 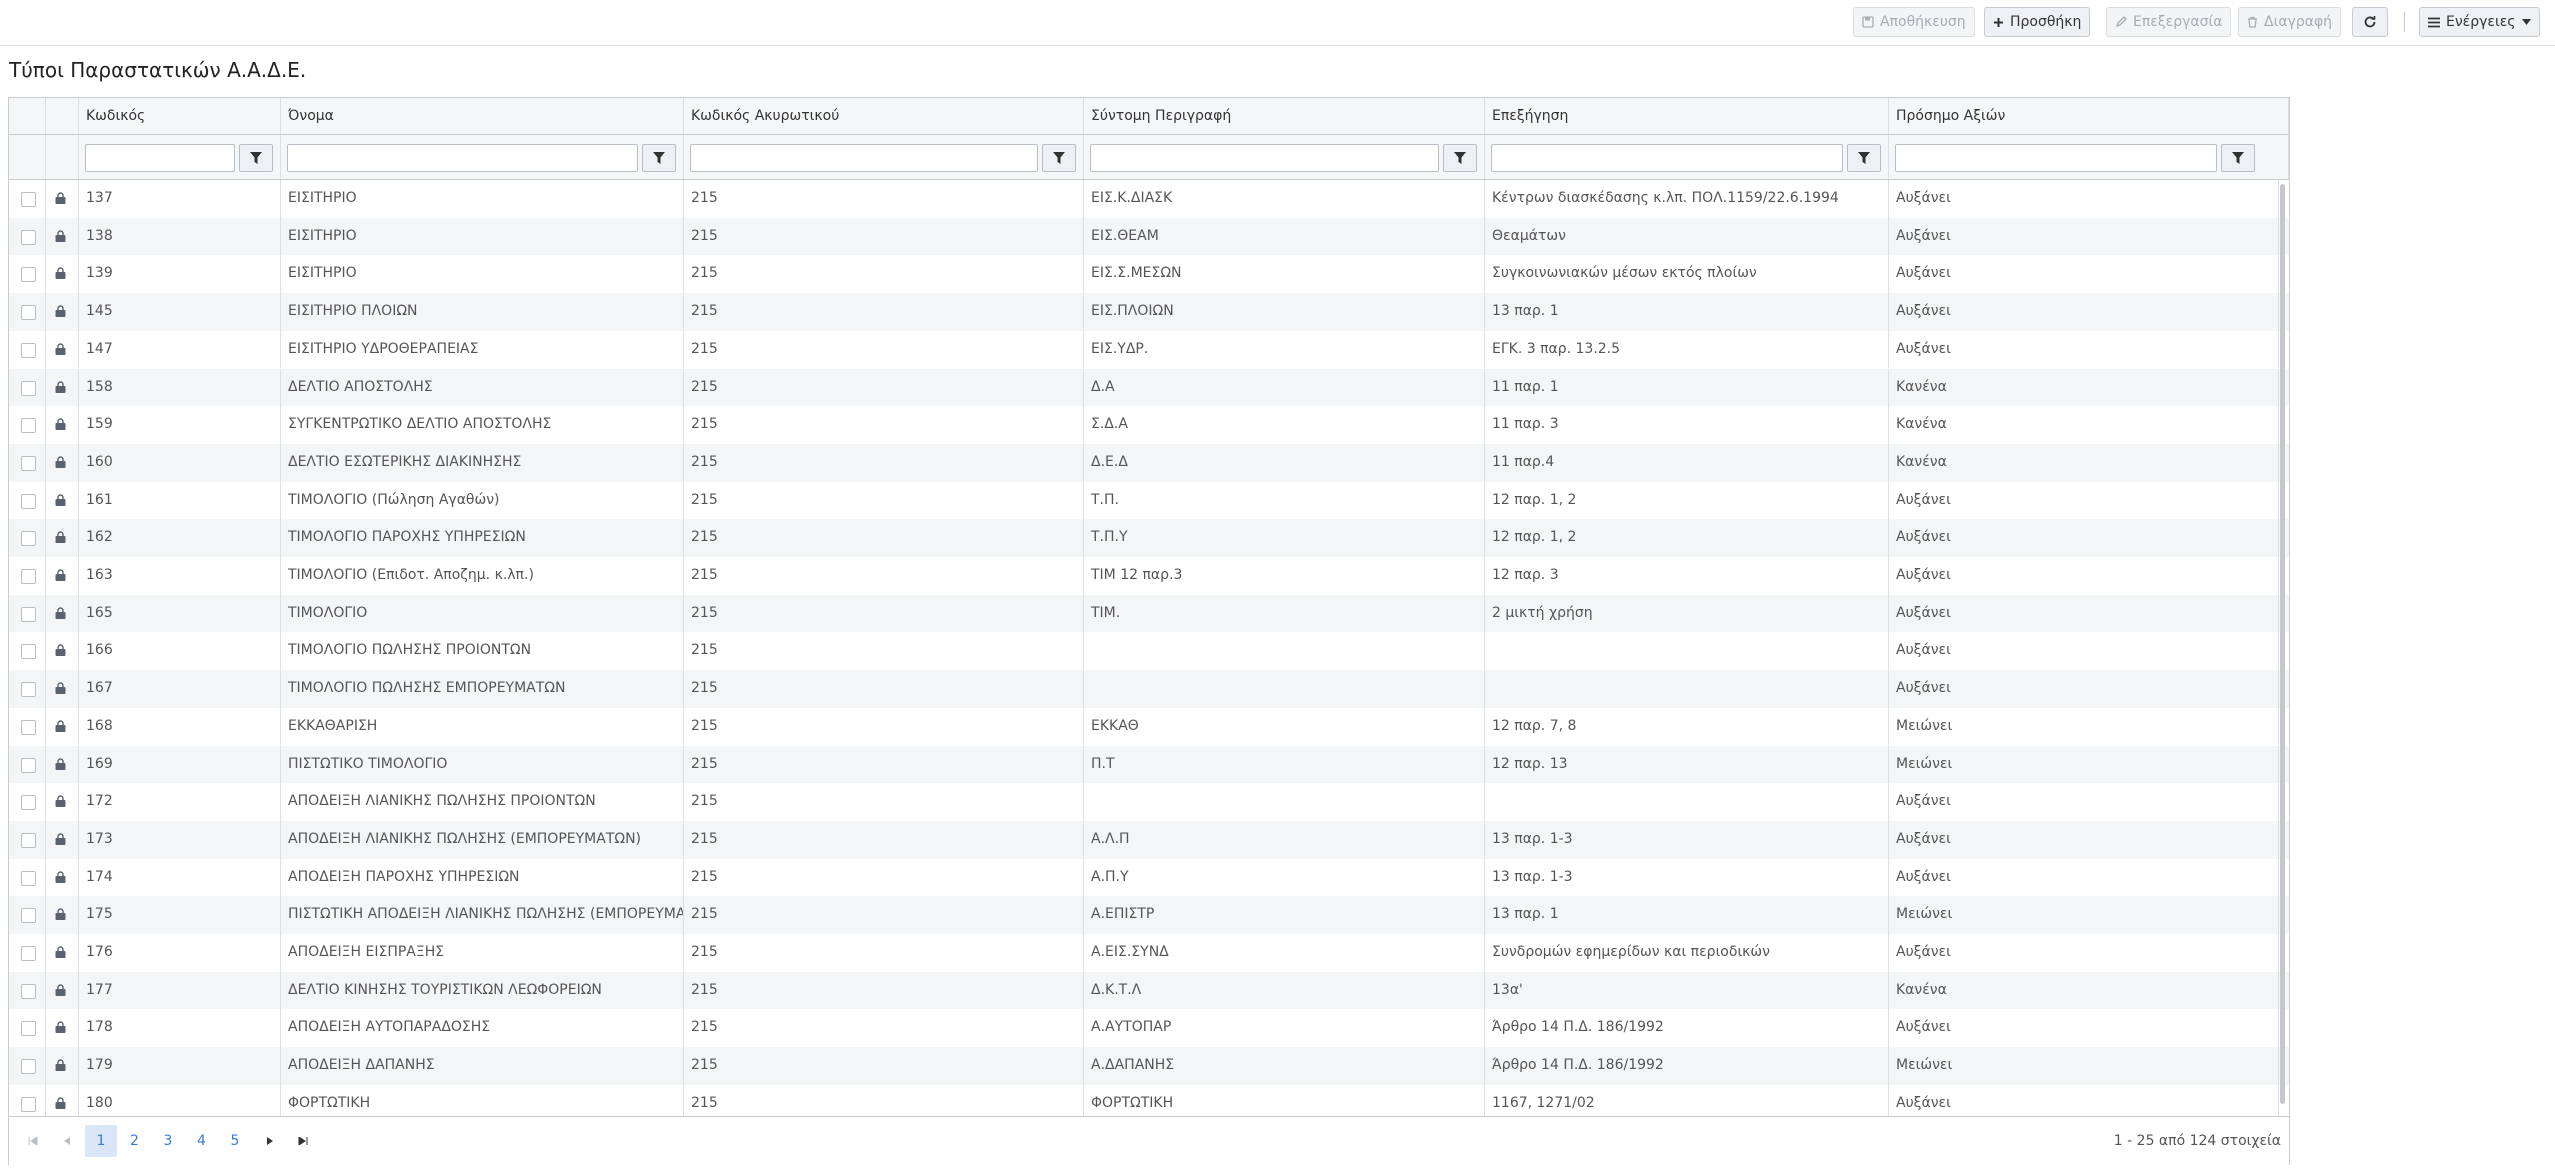 I want to click on cell-code: 137, so click(x=180, y=199).